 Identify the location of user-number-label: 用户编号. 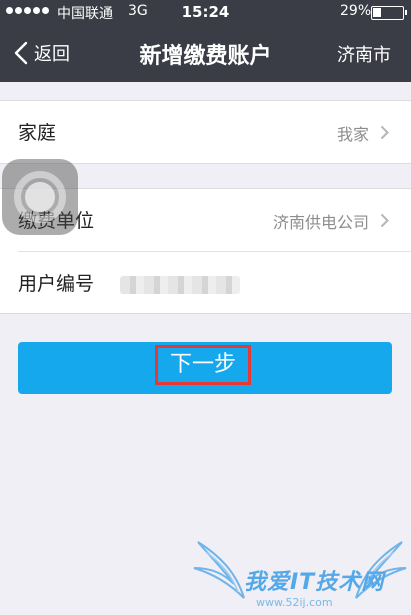
(56, 284).